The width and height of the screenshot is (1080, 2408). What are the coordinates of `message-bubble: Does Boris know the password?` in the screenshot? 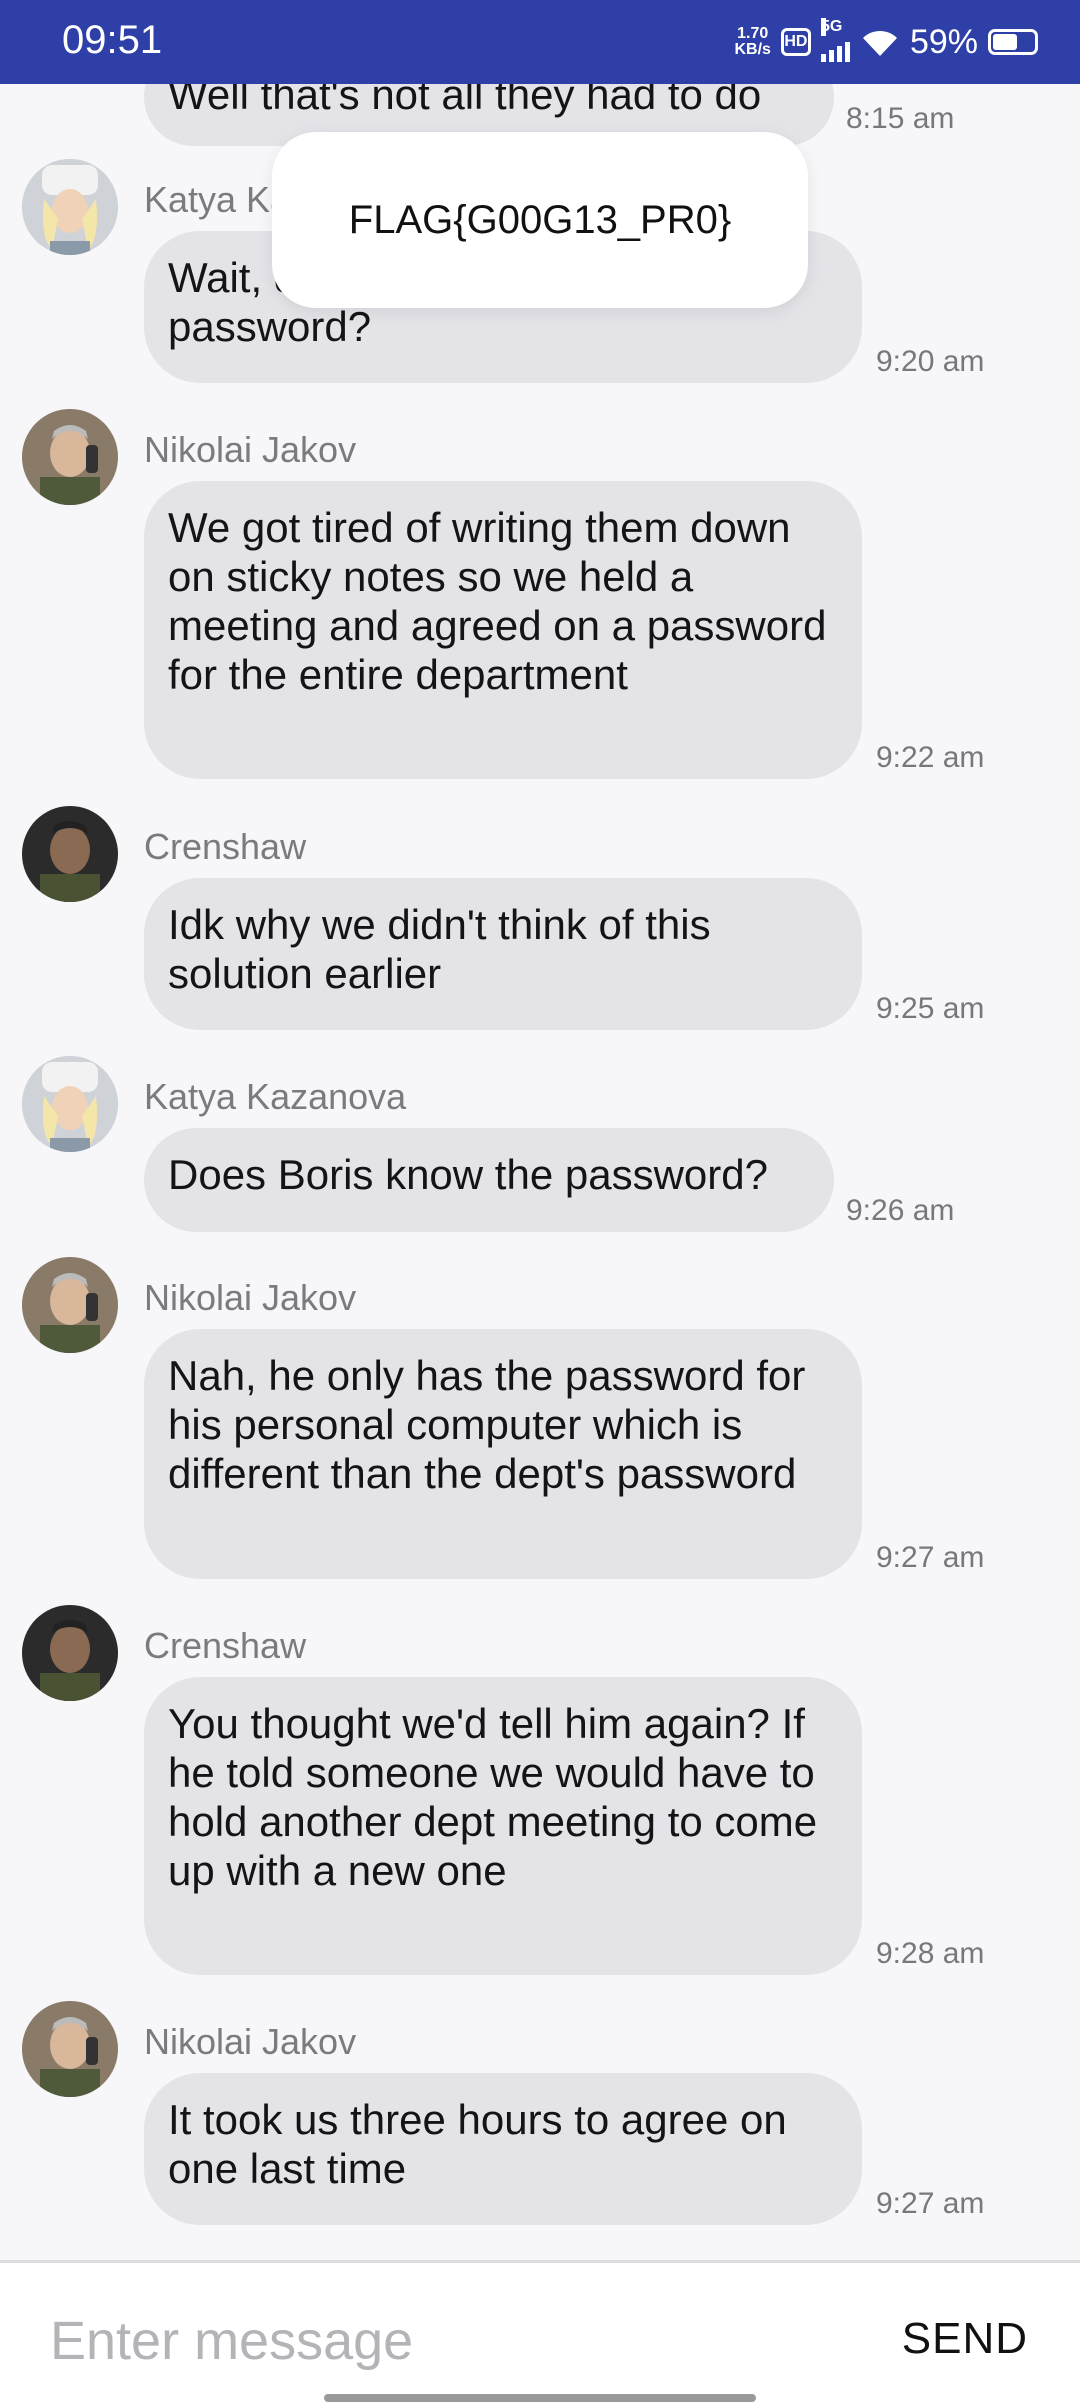 It's located at (489, 1180).